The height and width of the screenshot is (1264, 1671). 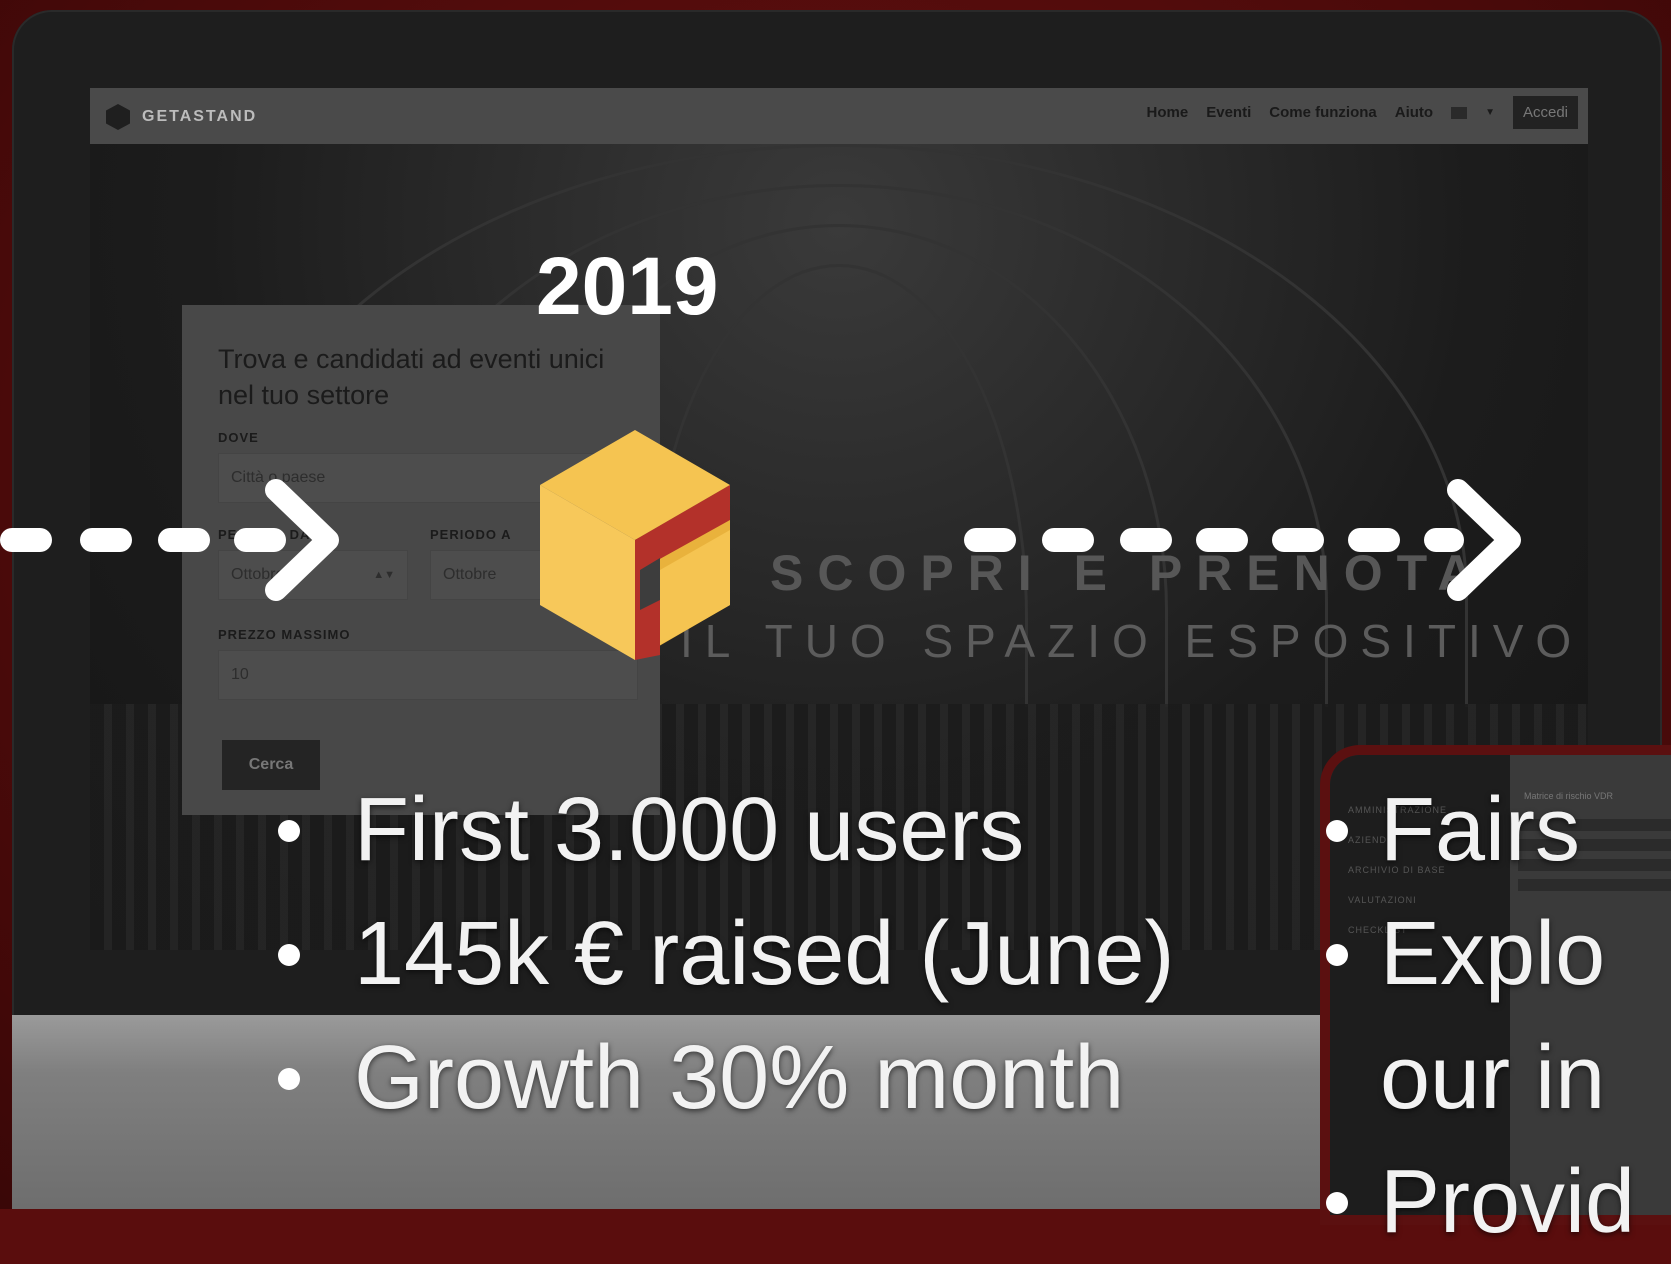 I want to click on hero-title: SCOPRI E PRENOTA, so click(x=1129, y=573).